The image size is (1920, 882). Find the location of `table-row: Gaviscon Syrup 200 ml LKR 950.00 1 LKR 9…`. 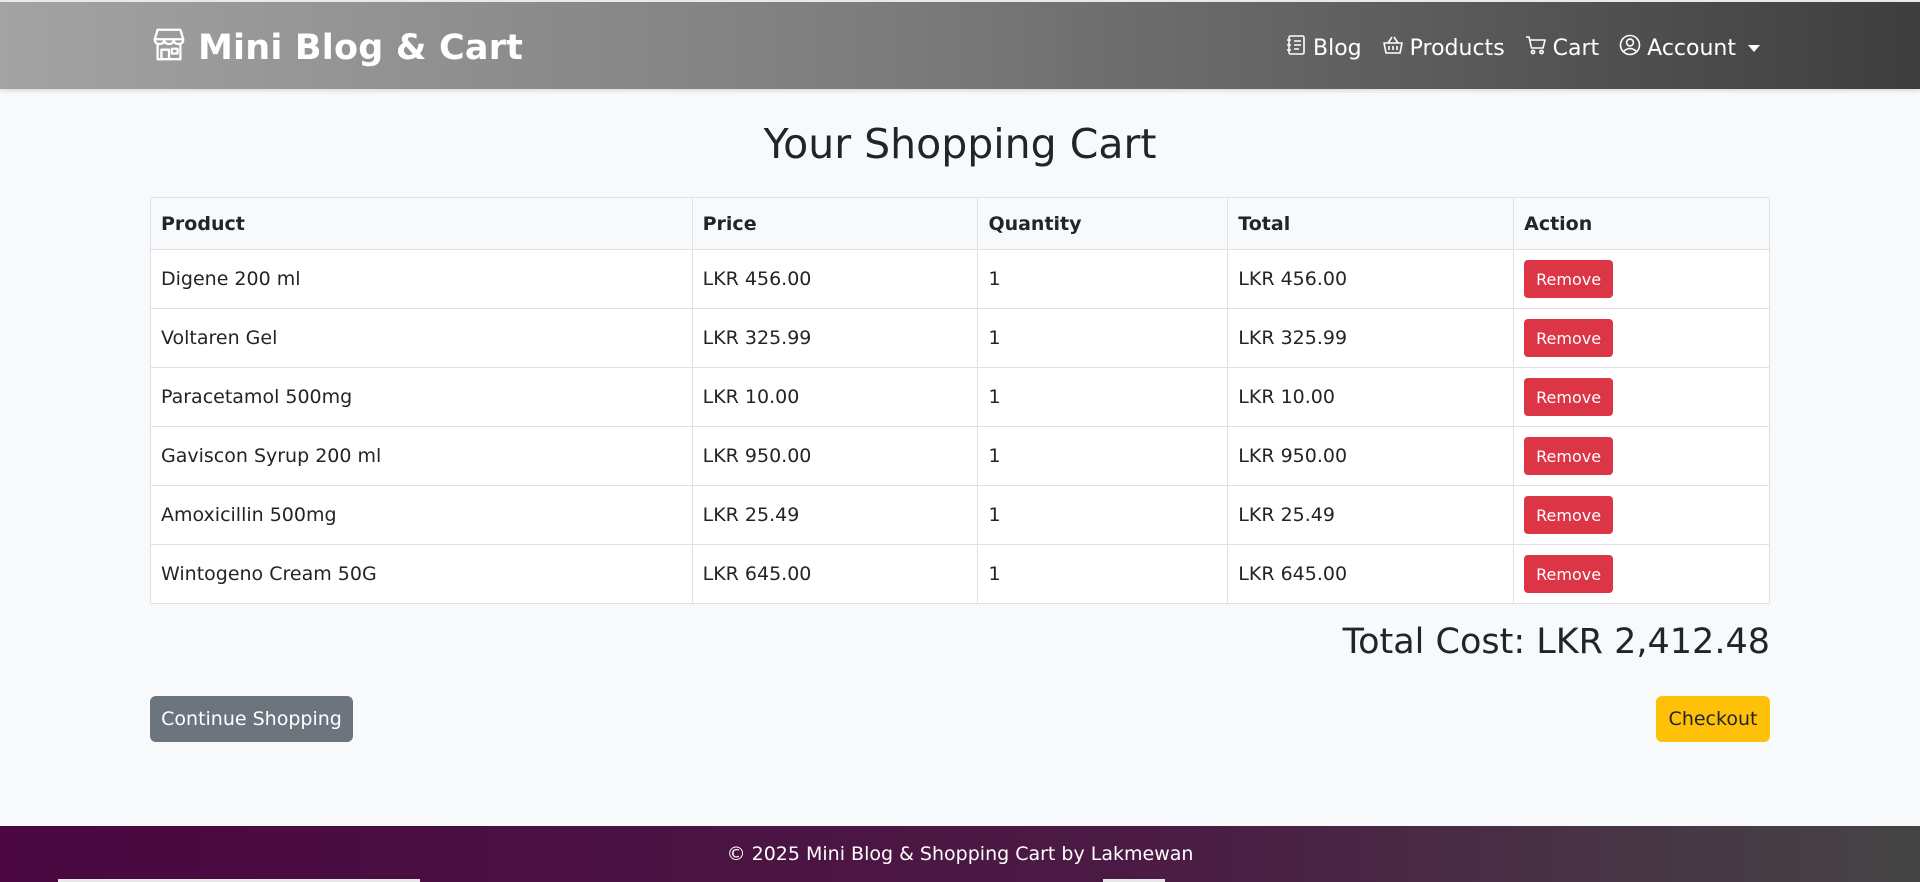

table-row: Gaviscon Syrup 200 ml LKR 950.00 1 LKR 9… is located at coordinates (960, 456).